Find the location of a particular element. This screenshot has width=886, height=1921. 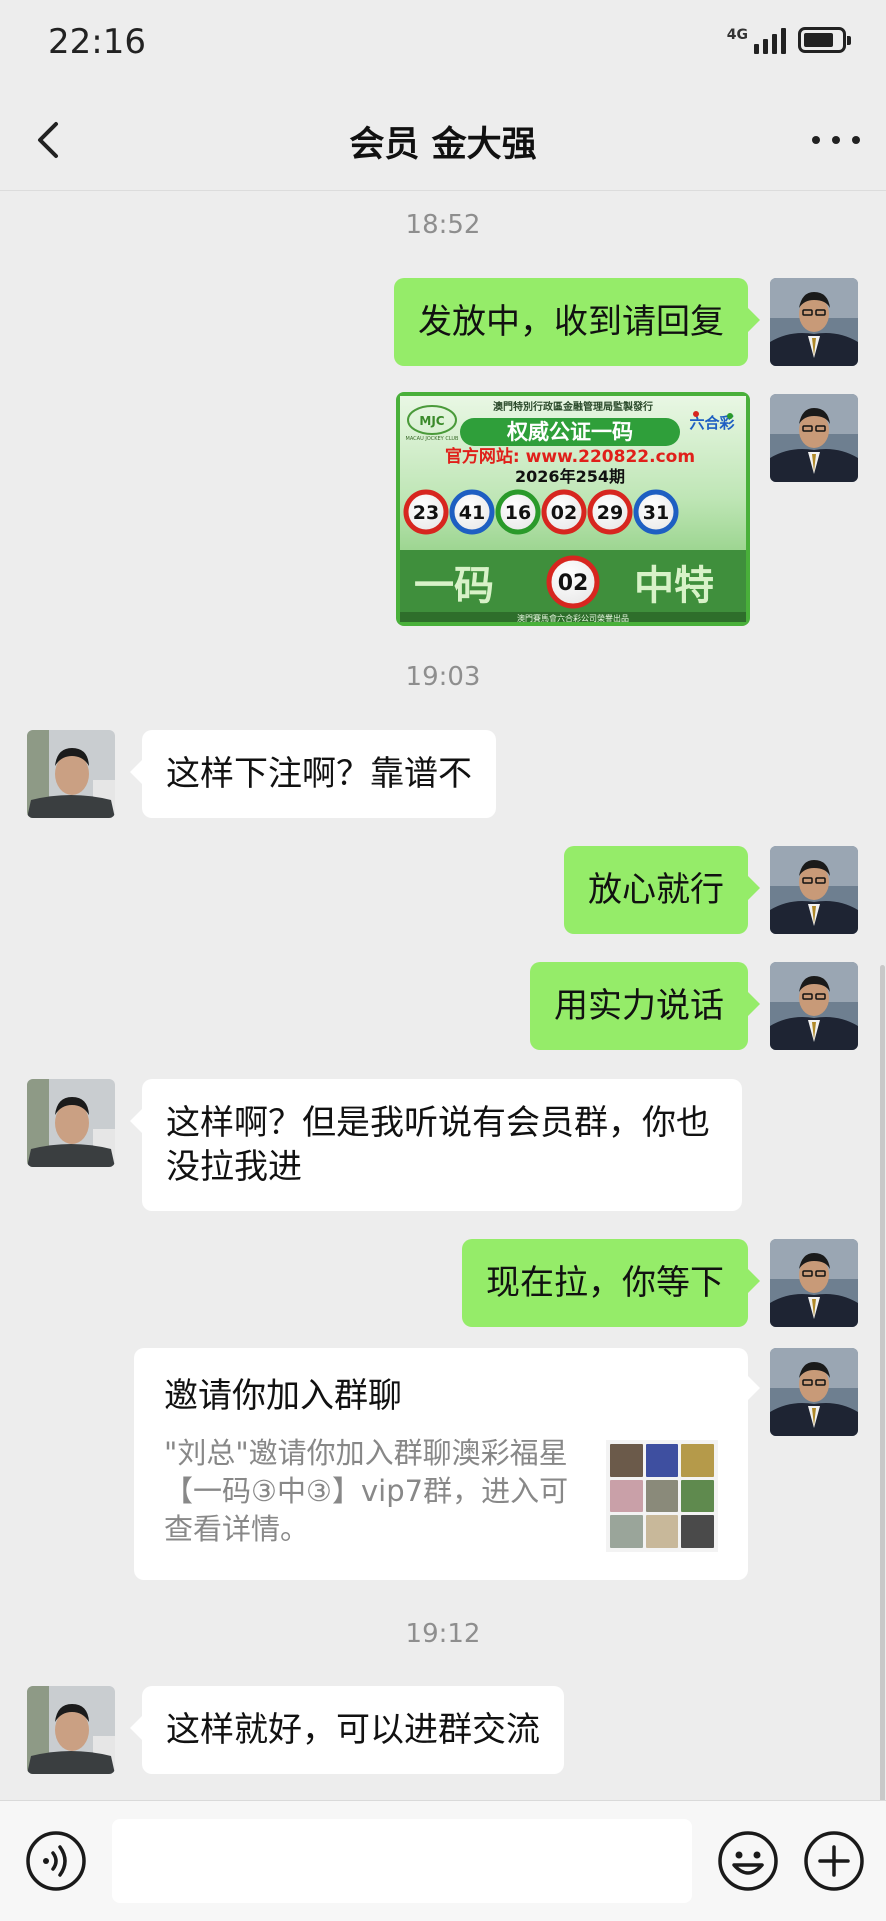

voice-input-icon is located at coordinates (56, 1861).